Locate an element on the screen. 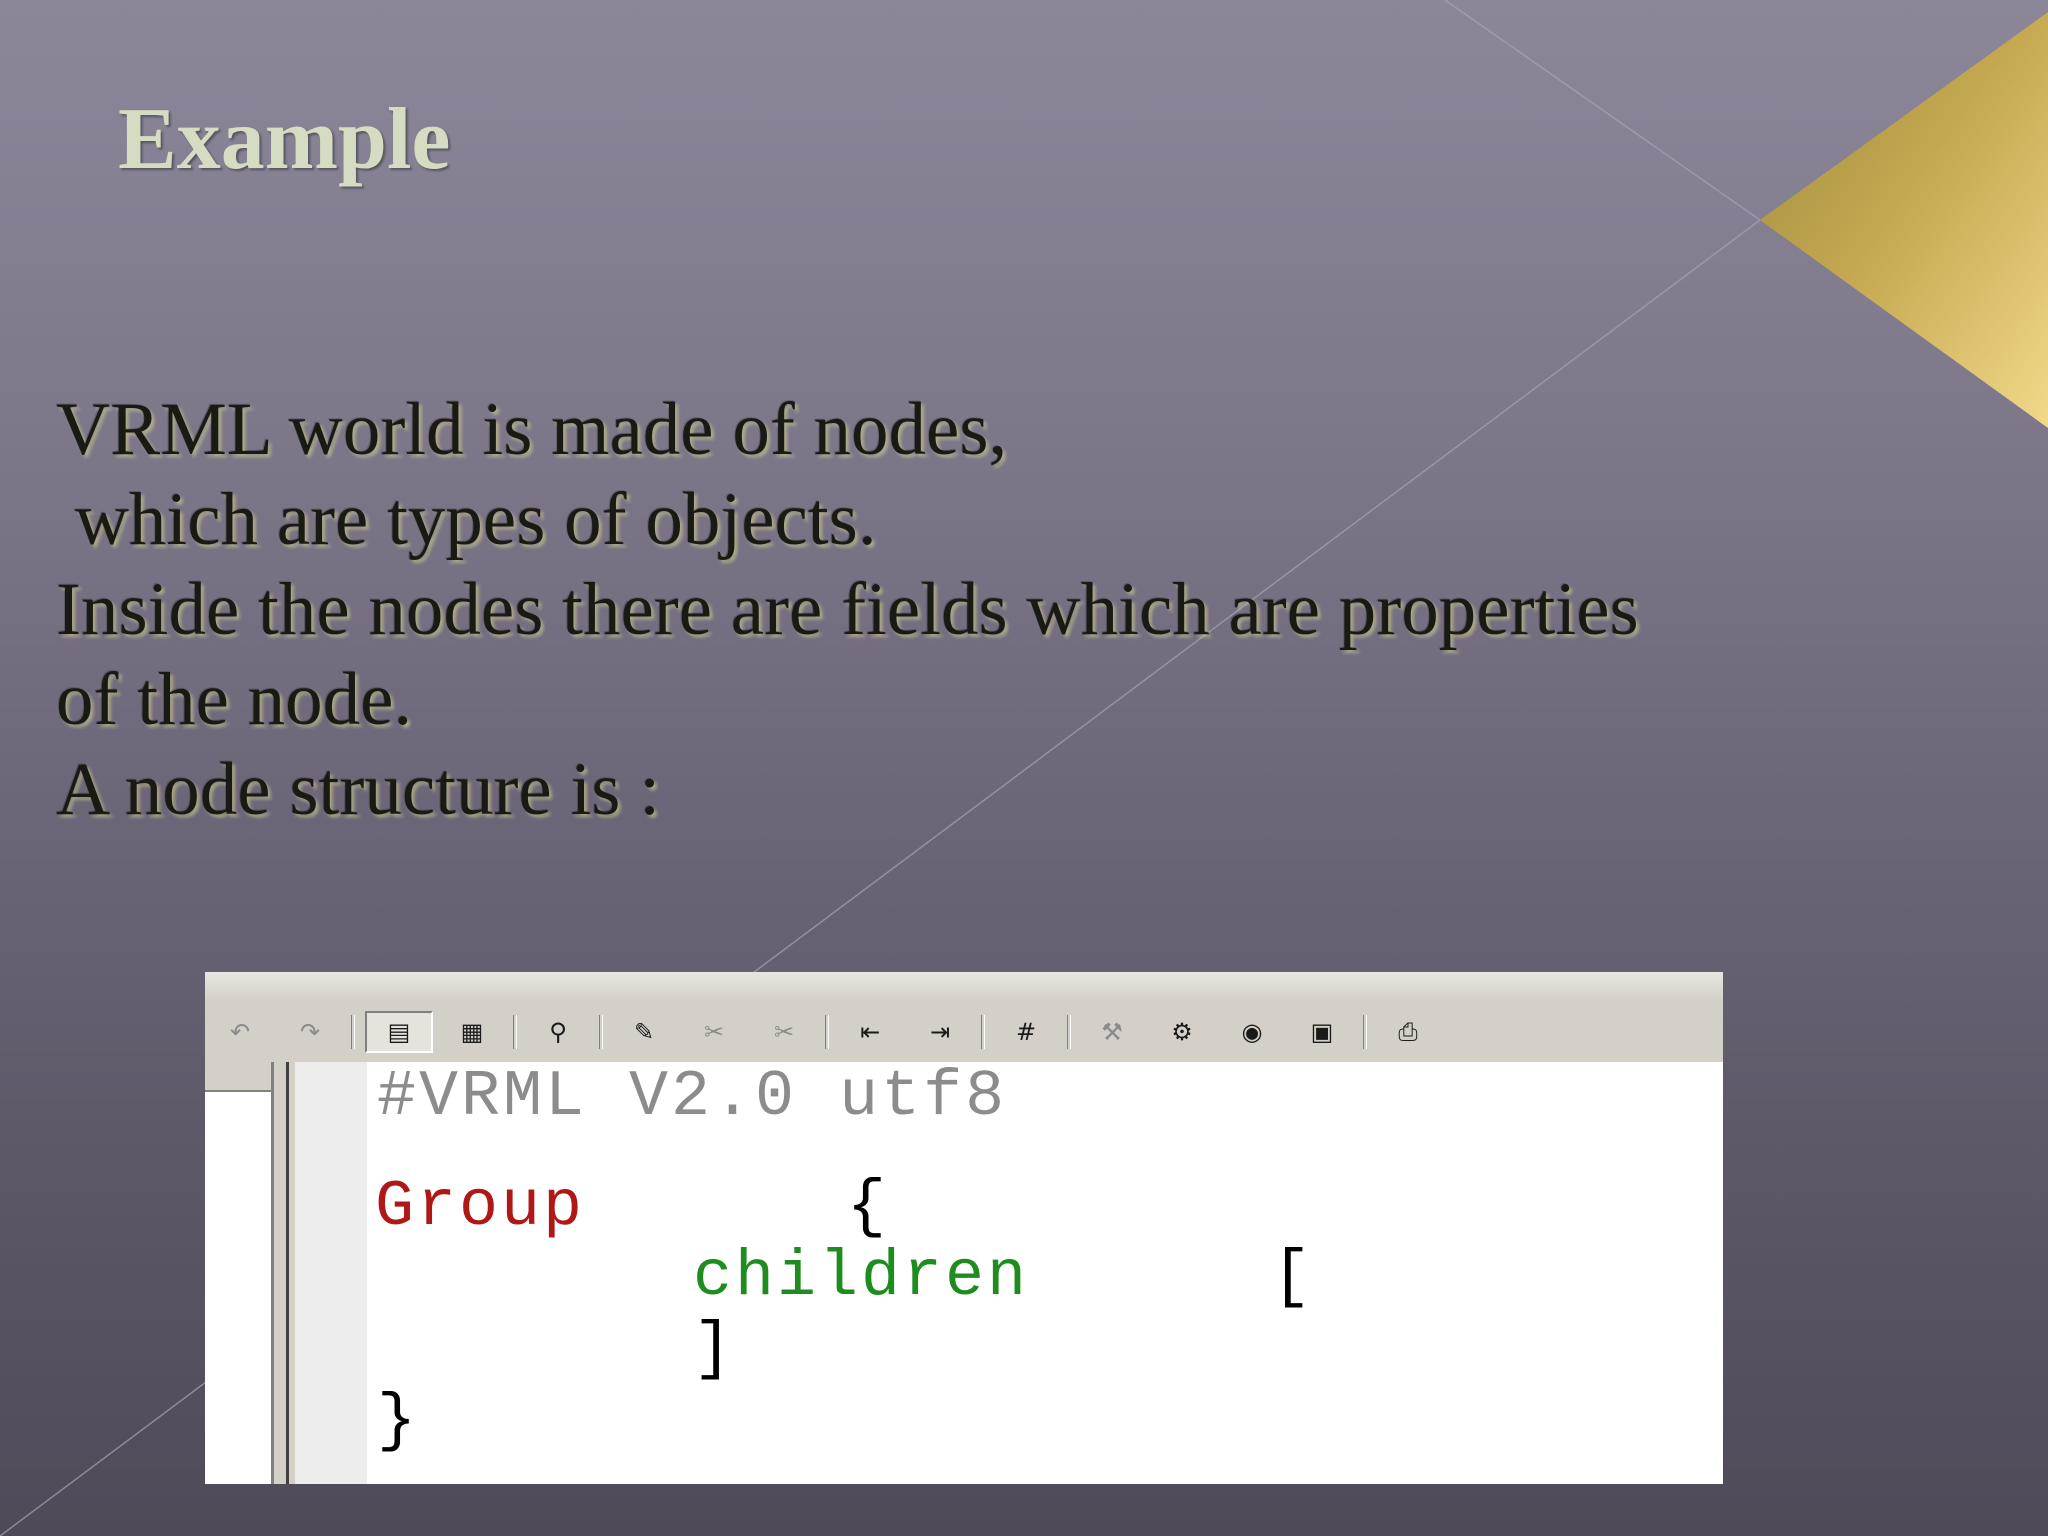 The width and height of the screenshot is (2048, 1536). find-icon: ⚲ is located at coordinates (558, 1032).